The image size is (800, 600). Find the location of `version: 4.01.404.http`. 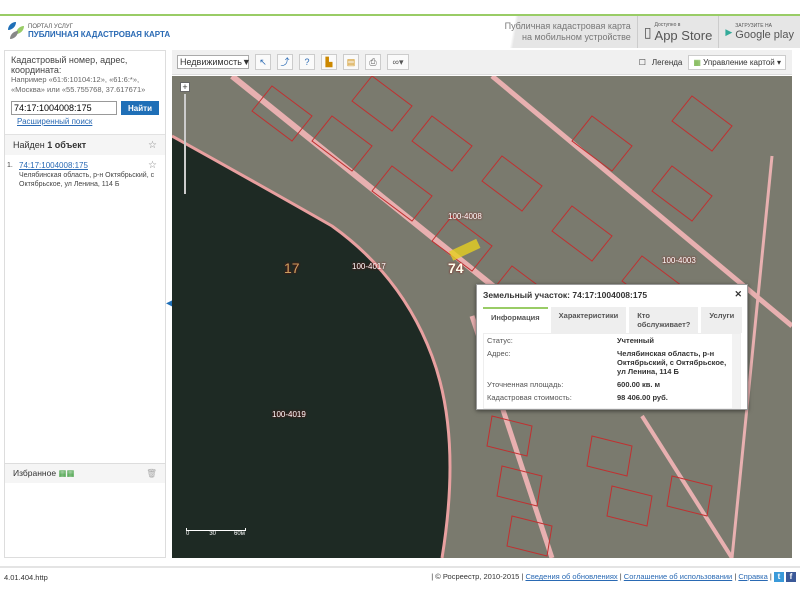

version: 4.01.404.http is located at coordinates (26, 577).